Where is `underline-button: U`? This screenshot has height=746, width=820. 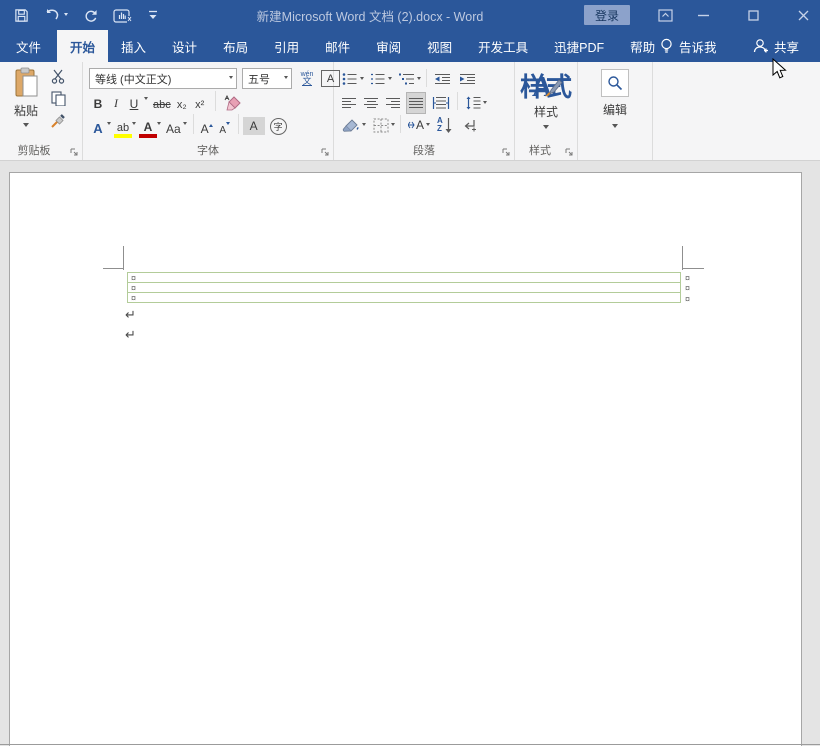
underline-button: U is located at coordinates (134, 101).